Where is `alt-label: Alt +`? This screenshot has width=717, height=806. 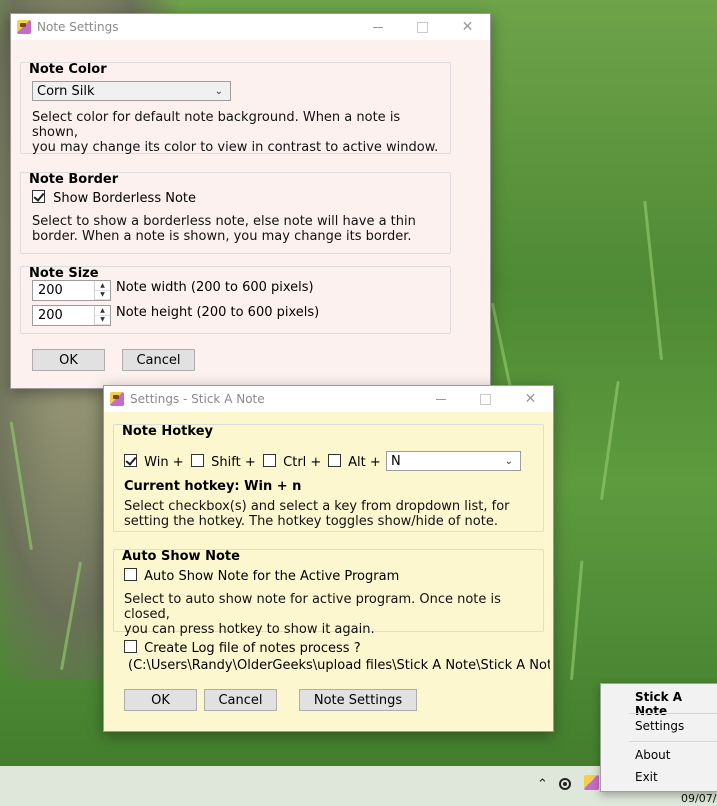
alt-label: Alt + is located at coordinates (364, 462).